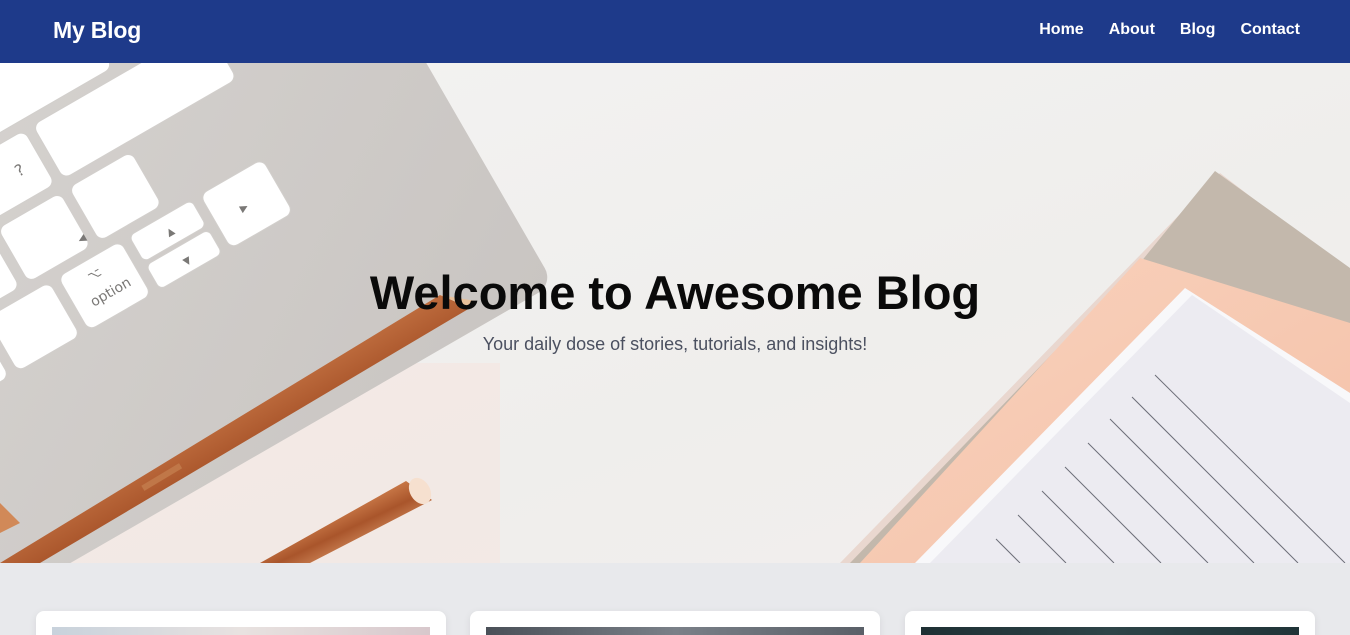  I want to click on nav-link-home: Home, so click(1061, 30).